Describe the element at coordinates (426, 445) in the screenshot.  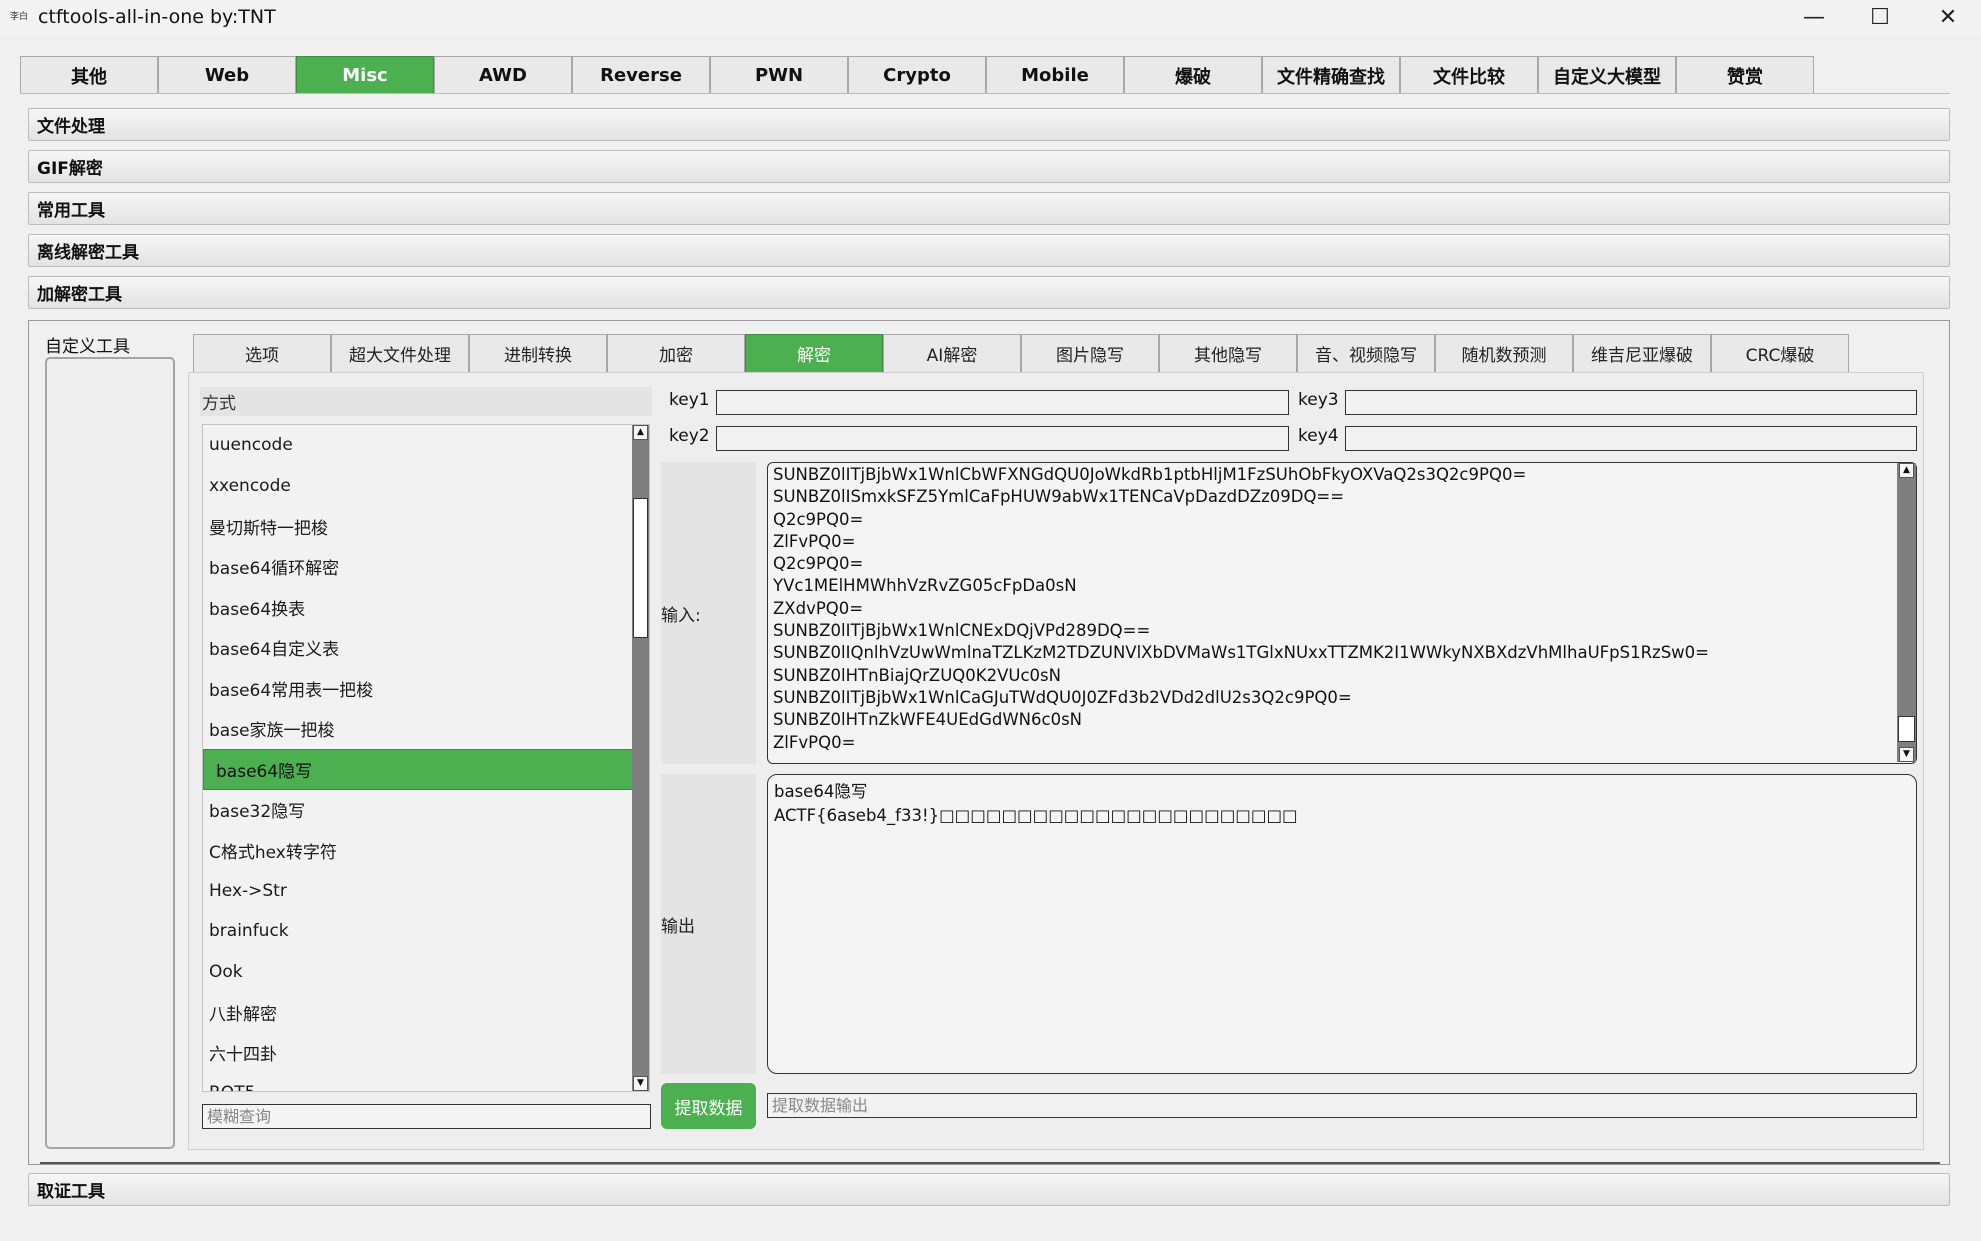
I see `method-list-item: uuencode` at that location.